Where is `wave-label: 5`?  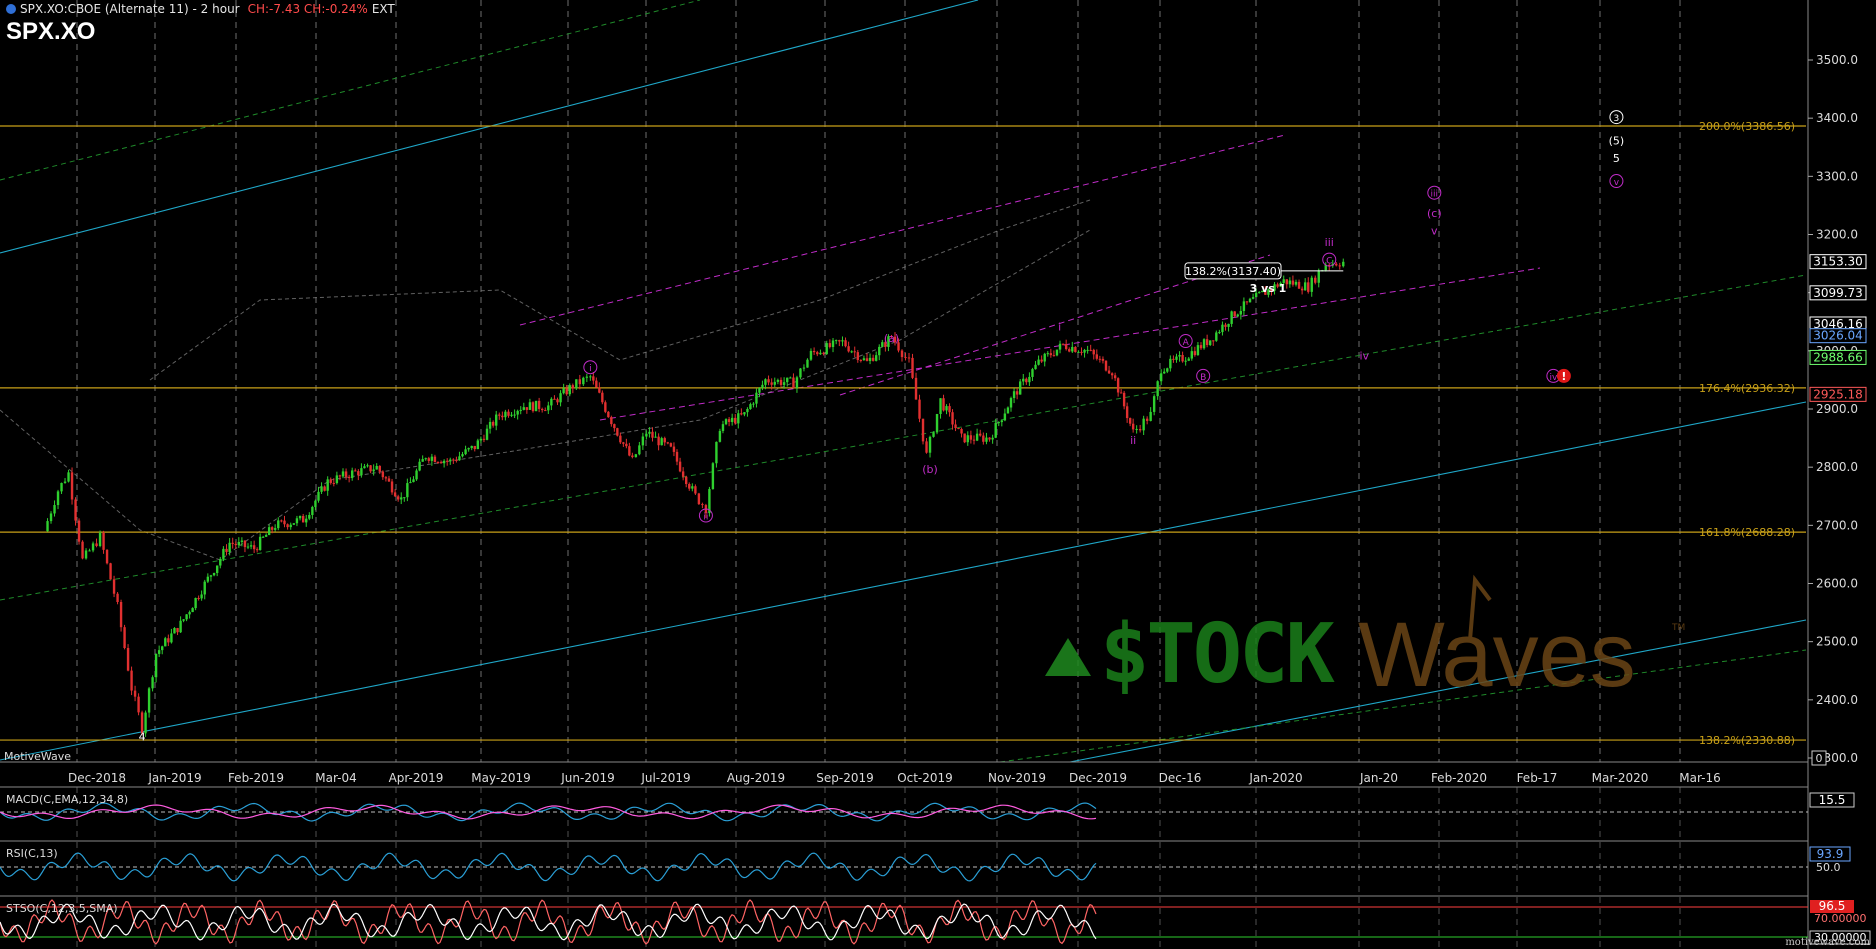 wave-label: 5 is located at coordinates (1616, 158).